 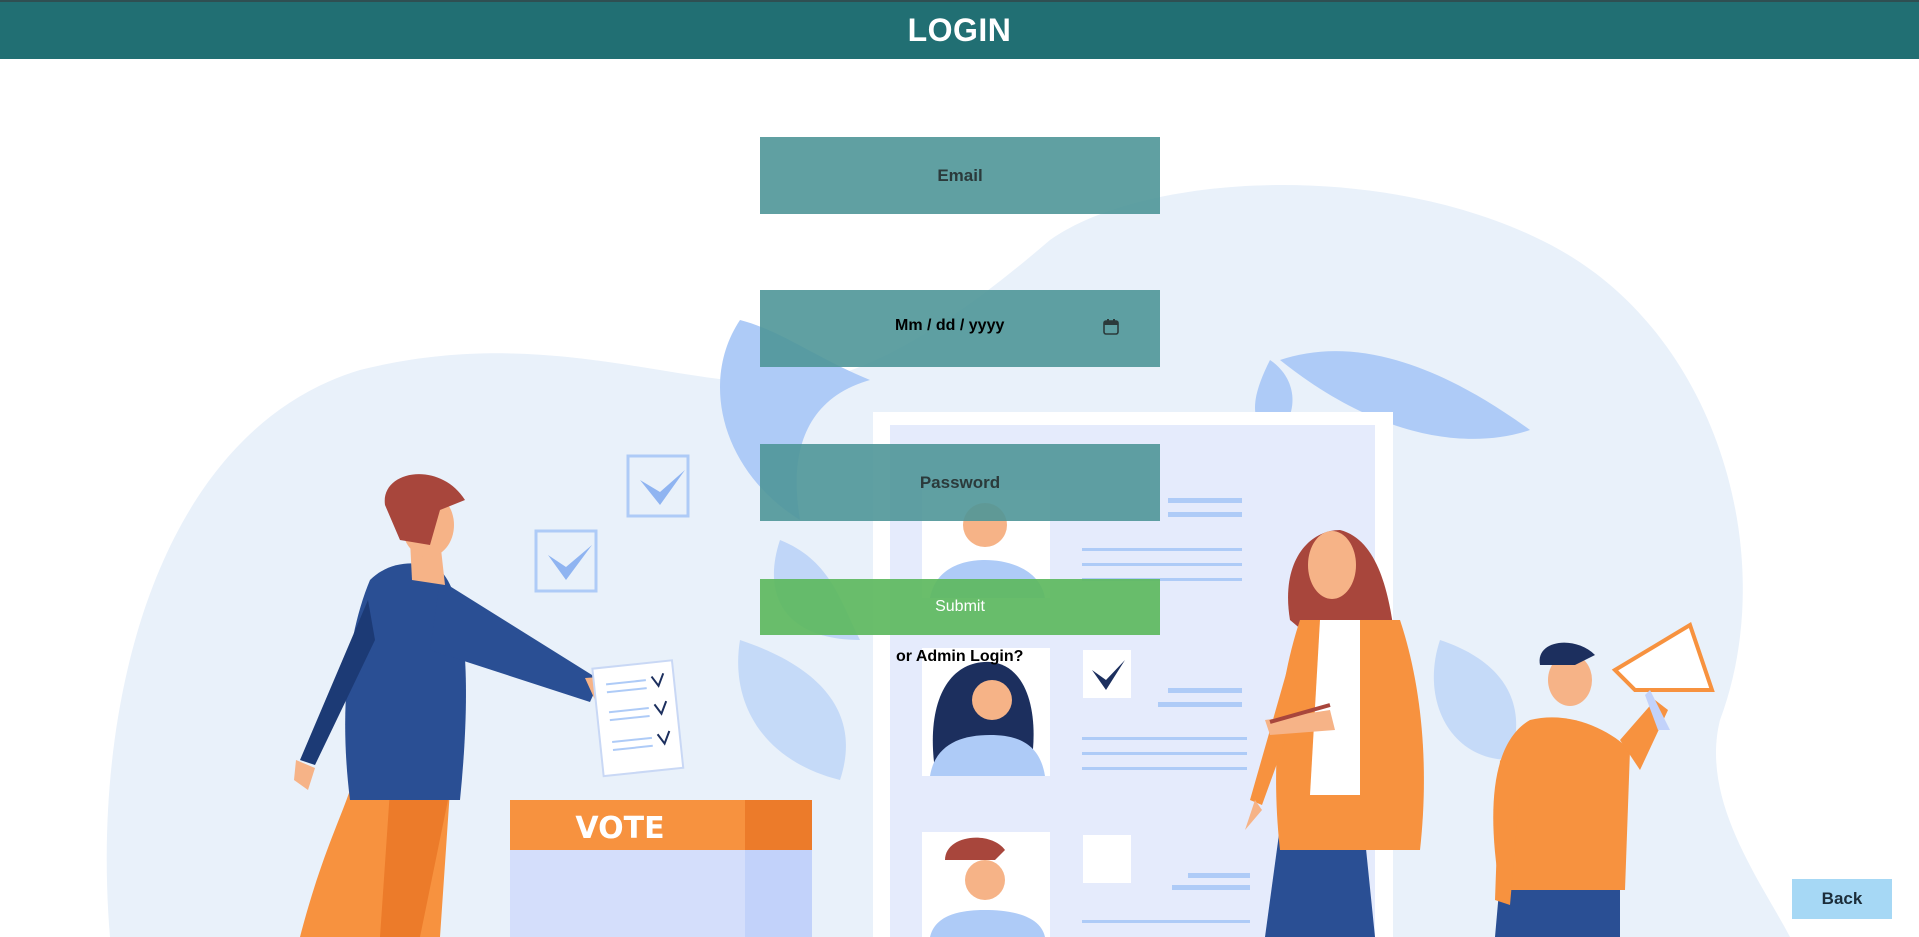 I want to click on password-field, so click(x=960, y=482).